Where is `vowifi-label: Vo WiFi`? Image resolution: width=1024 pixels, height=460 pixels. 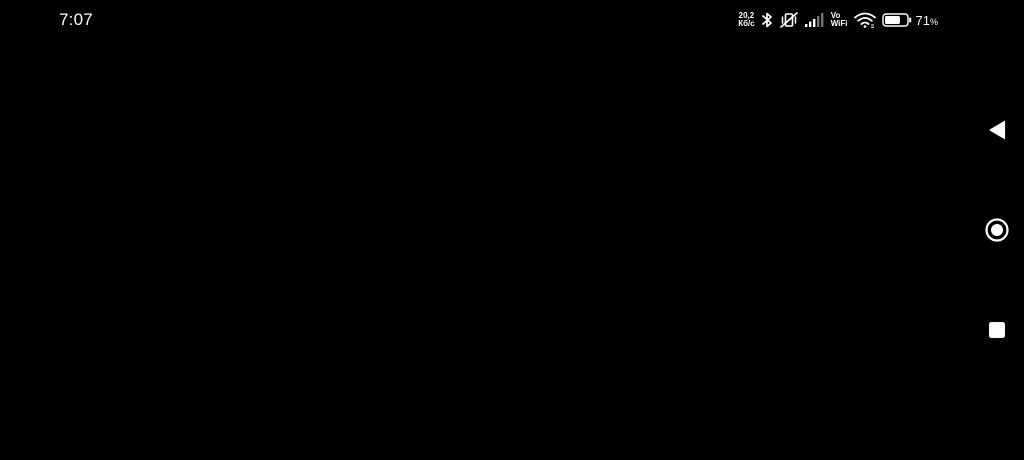 vowifi-label: Vo WiFi is located at coordinates (839, 20).